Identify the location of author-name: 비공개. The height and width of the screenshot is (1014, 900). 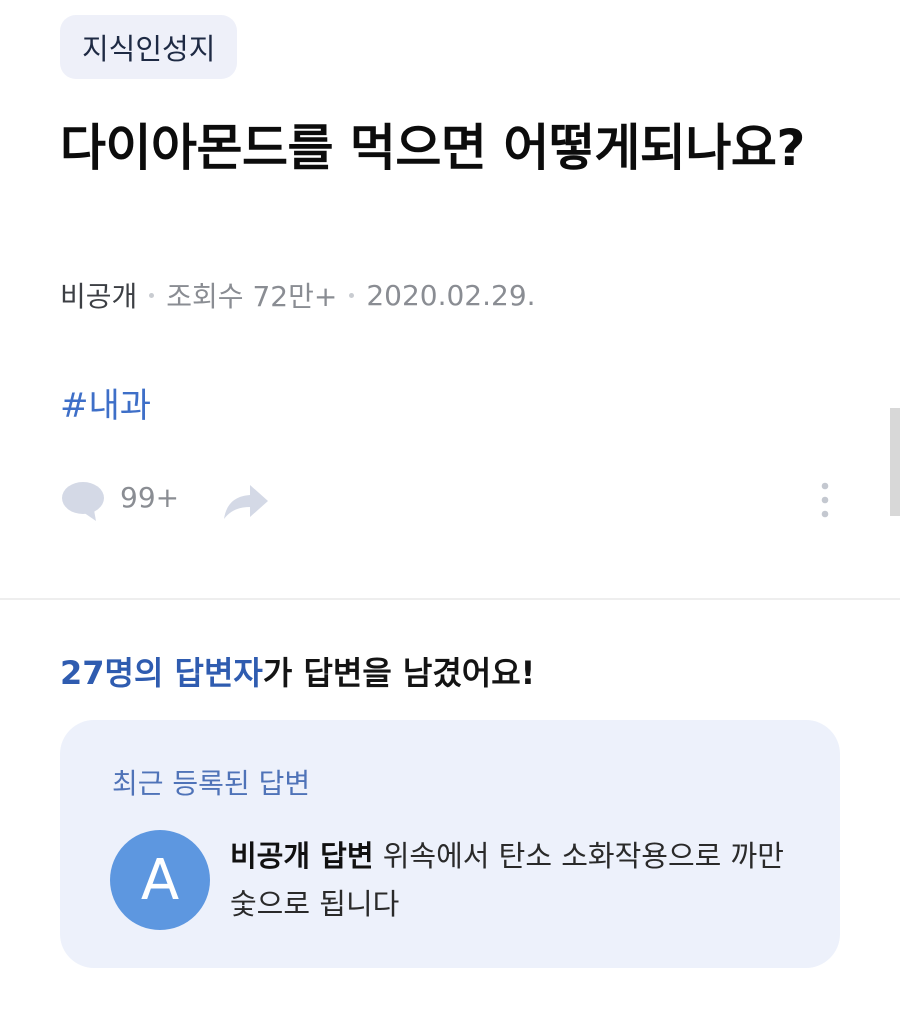
(99, 296).